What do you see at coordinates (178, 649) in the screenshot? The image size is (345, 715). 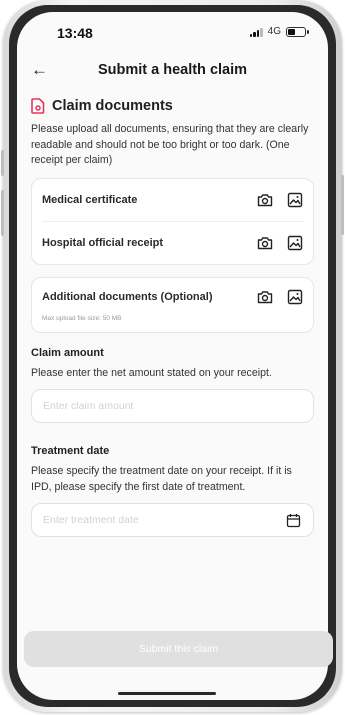 I see `submit-claim-button: Submit this claim` at bounding box center [178, 649].